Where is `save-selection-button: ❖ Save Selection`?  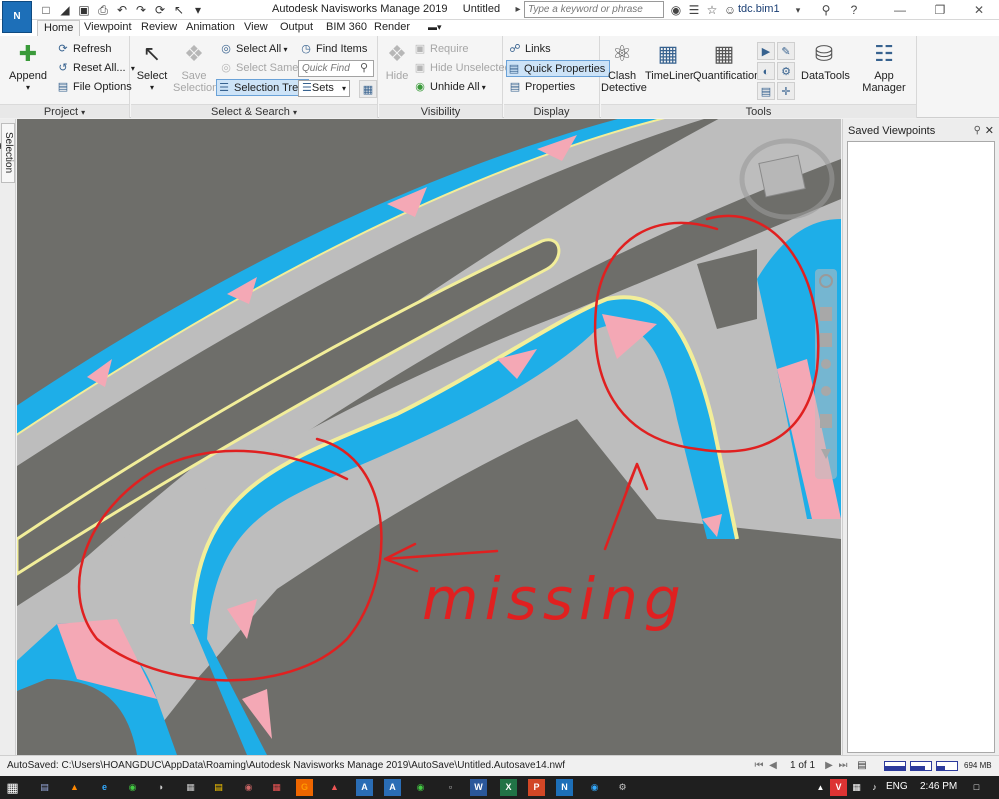 save-selection-button: ❖ Save Selection is located at coordinates (195, 67).